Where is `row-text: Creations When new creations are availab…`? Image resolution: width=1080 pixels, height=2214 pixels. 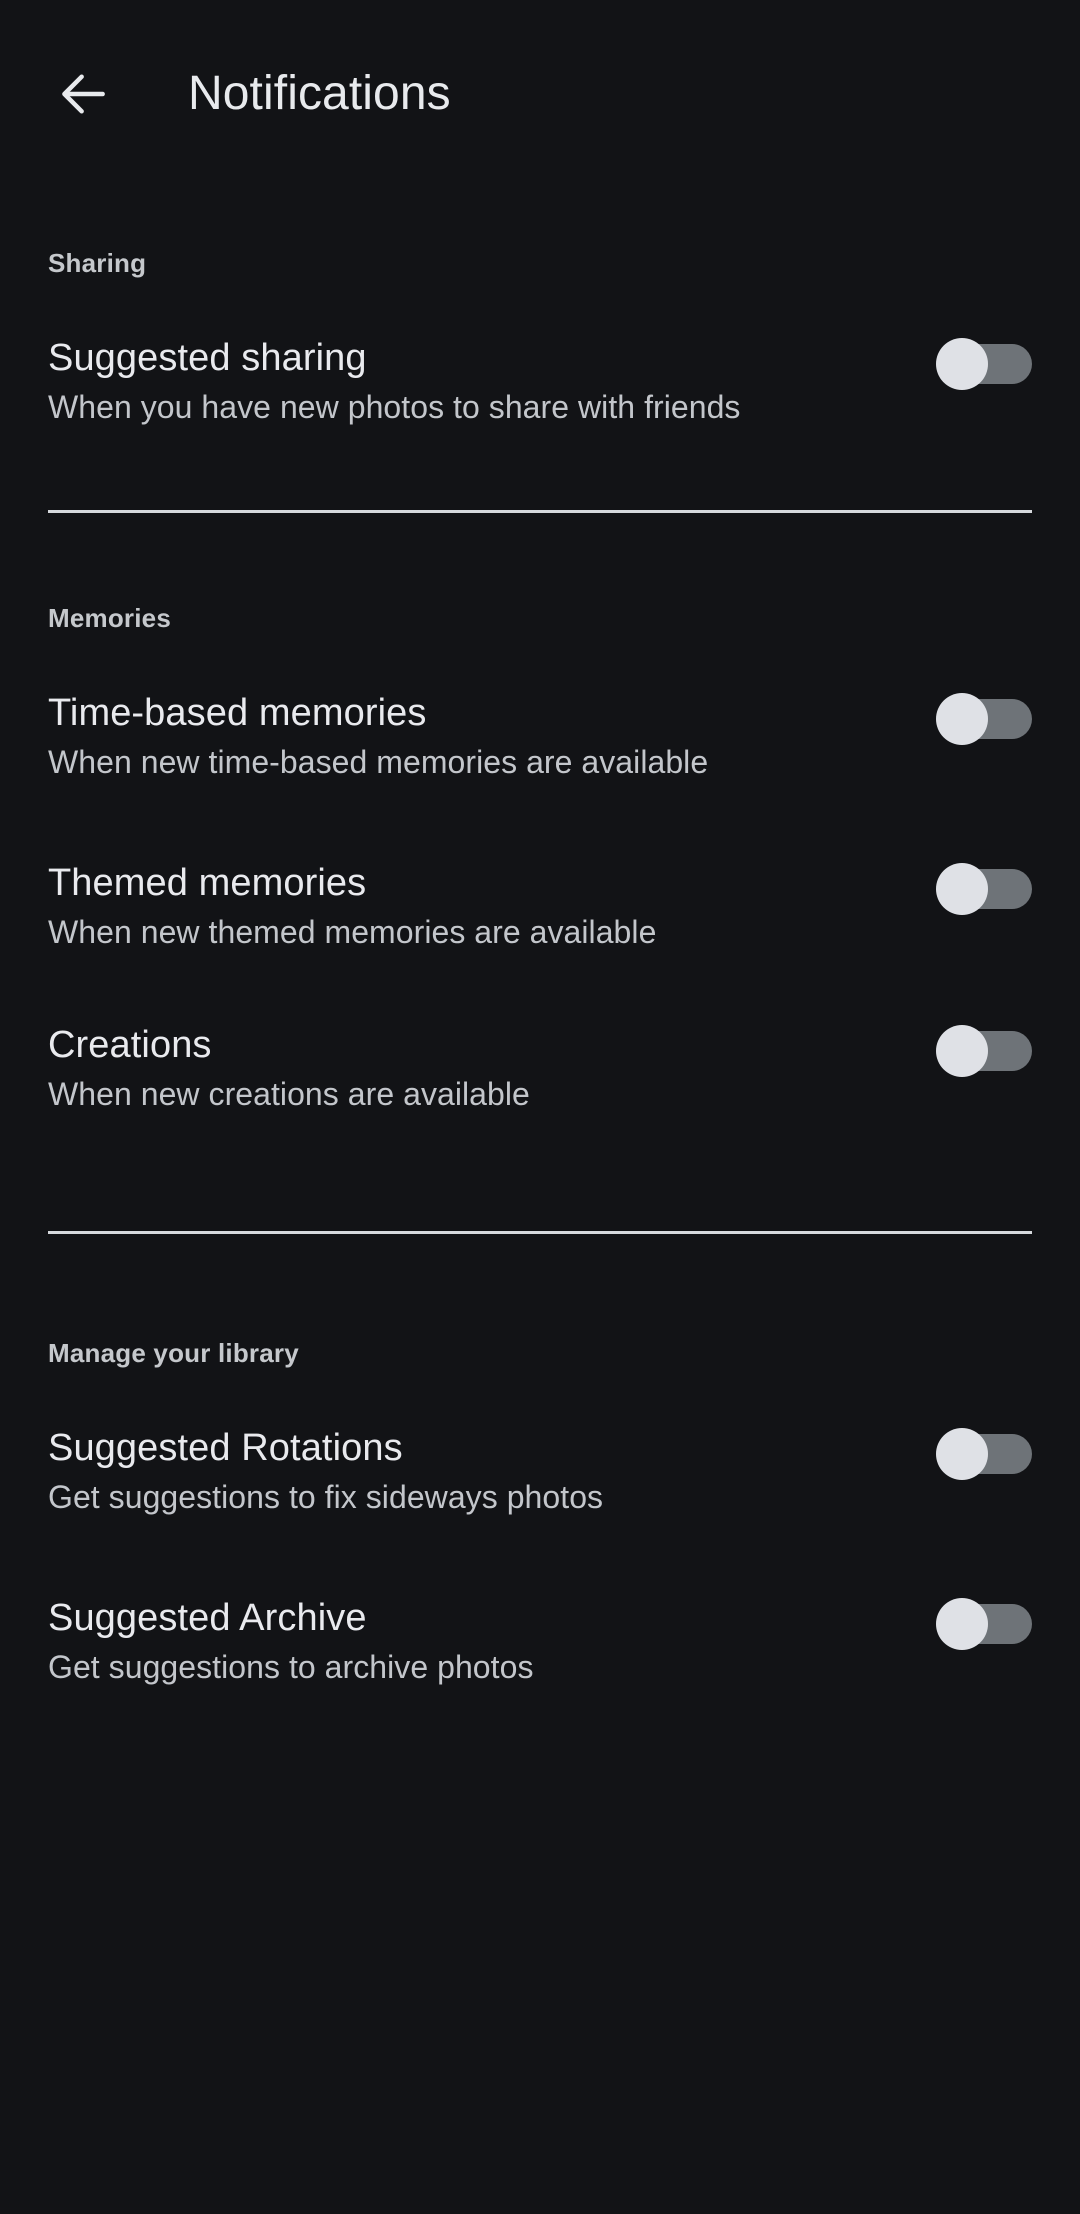
row-text: Creations When new creations are availab… is located at coordinates (478, 1070).